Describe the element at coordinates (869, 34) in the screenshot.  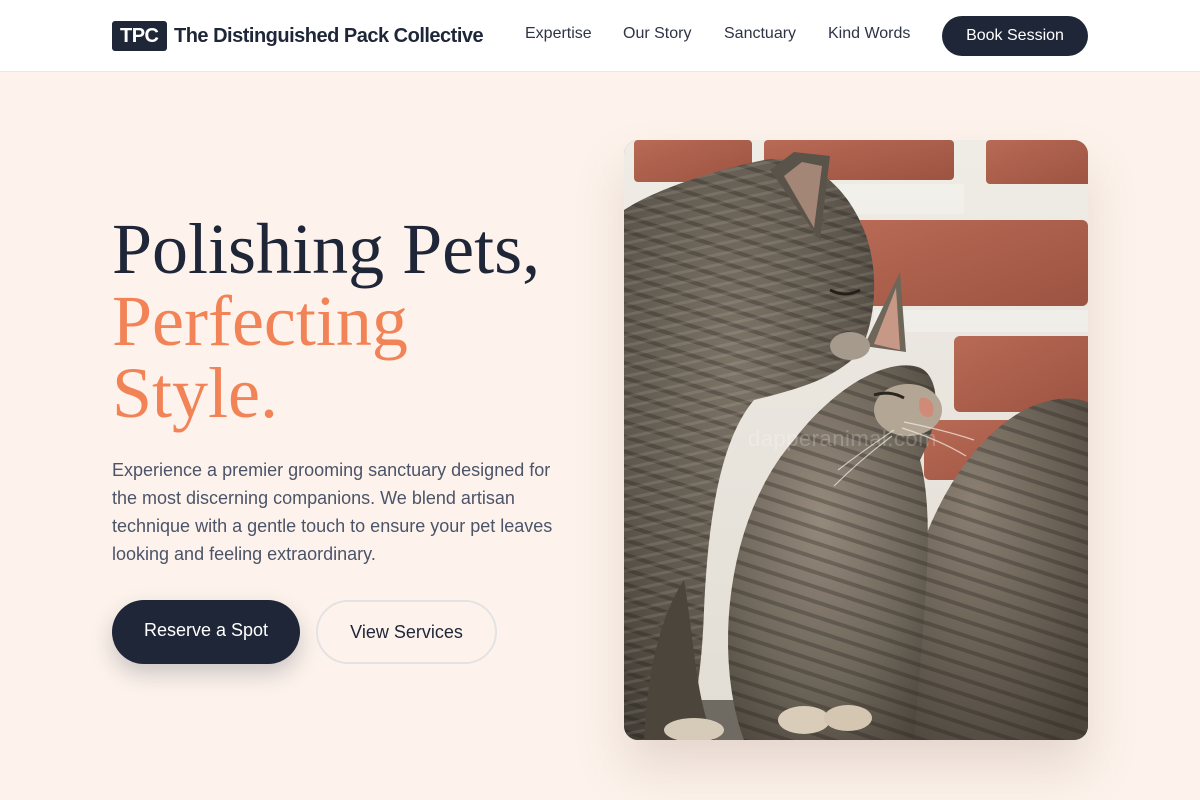
I see `nav-link-kind-words: Kind Words` at that location.